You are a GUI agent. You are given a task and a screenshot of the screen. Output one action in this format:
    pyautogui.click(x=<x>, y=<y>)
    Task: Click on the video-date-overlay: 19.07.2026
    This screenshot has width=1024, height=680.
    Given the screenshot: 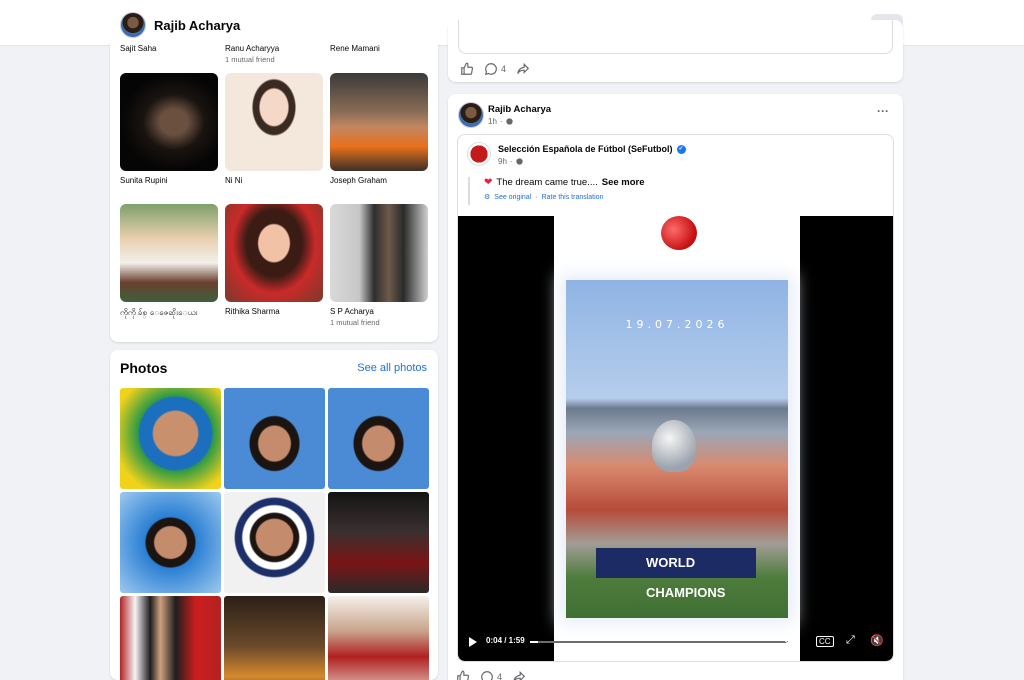 What is the action you would take?
    pyautogui.click(x=677, y=324)
    